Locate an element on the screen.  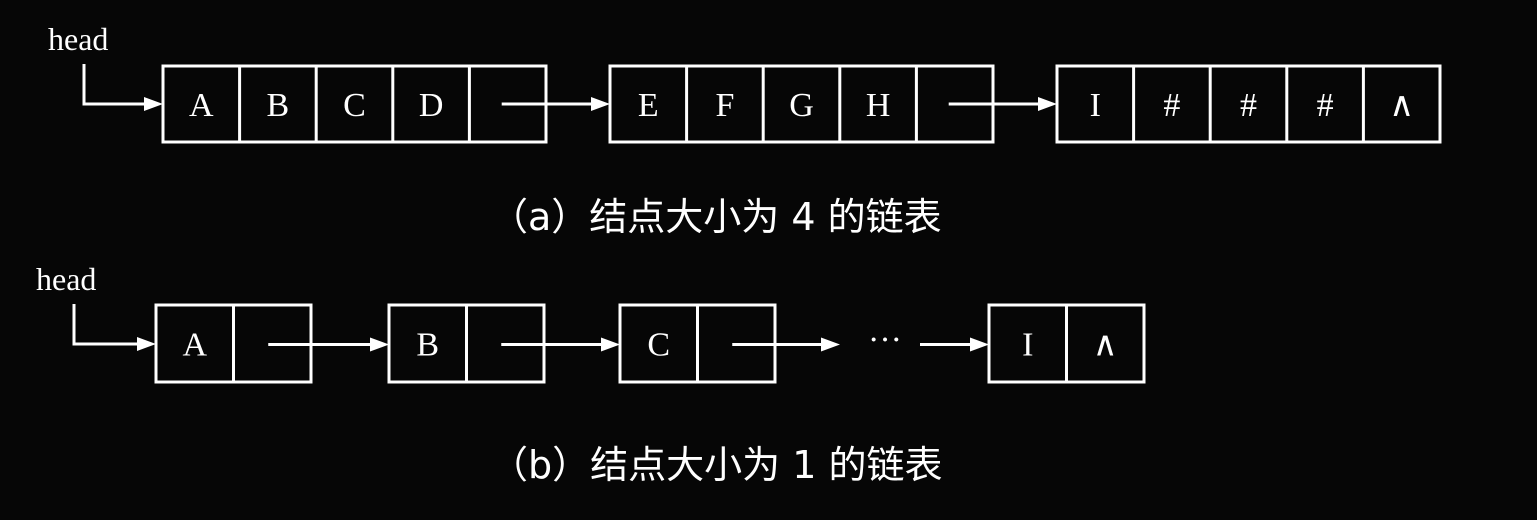
list-node: E F G H is located at coordinates (801, 104).